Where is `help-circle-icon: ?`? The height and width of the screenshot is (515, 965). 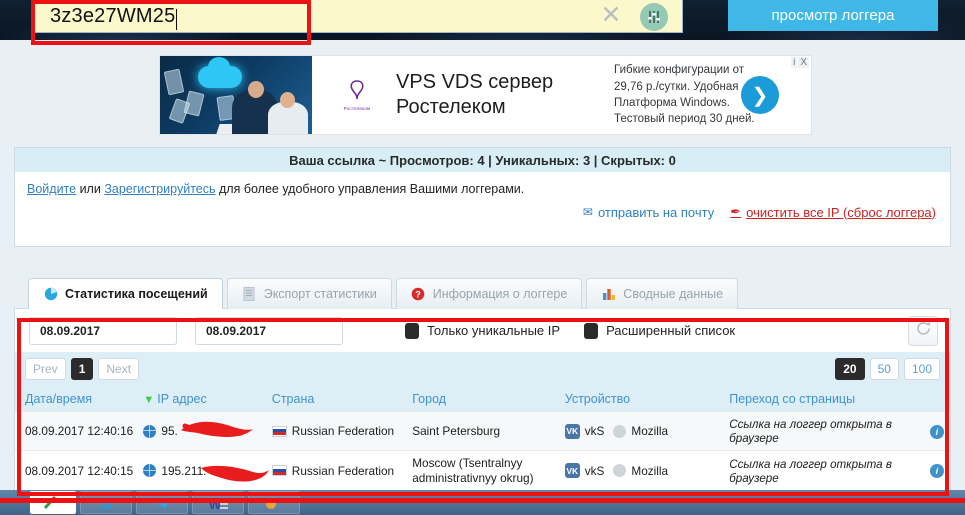
help-circle-icon: ? is located at coordinates (418, 294).